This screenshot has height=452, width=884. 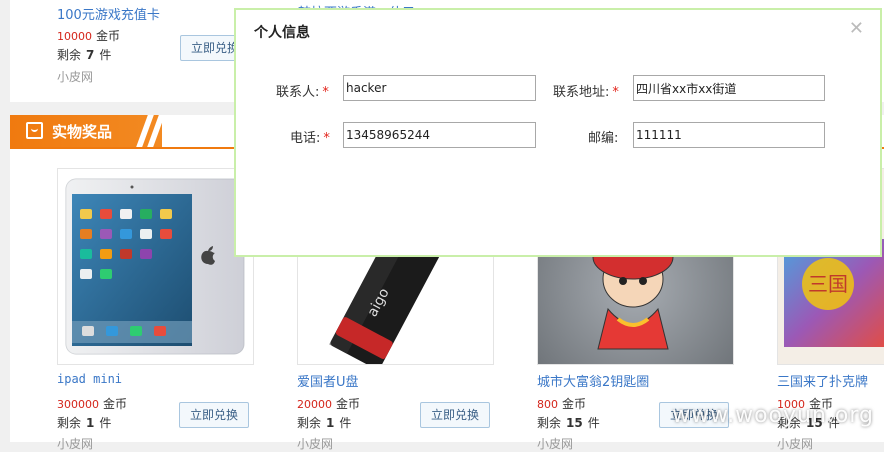 What do you see at coordinates (314, 404) in the screenshot?
I see `price-value: 20000` at bounding box center [314, 404].